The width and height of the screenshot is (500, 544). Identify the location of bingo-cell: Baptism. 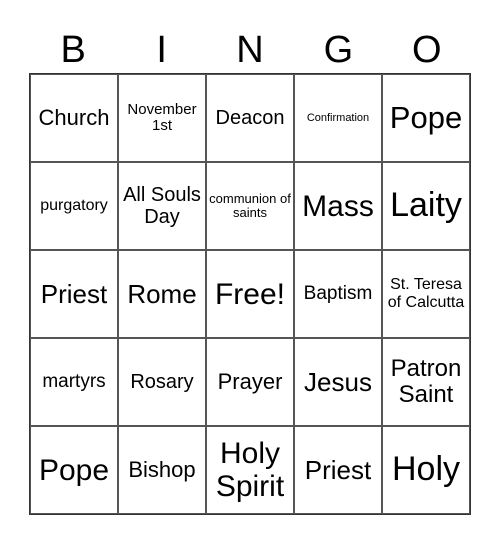
(338, 294).